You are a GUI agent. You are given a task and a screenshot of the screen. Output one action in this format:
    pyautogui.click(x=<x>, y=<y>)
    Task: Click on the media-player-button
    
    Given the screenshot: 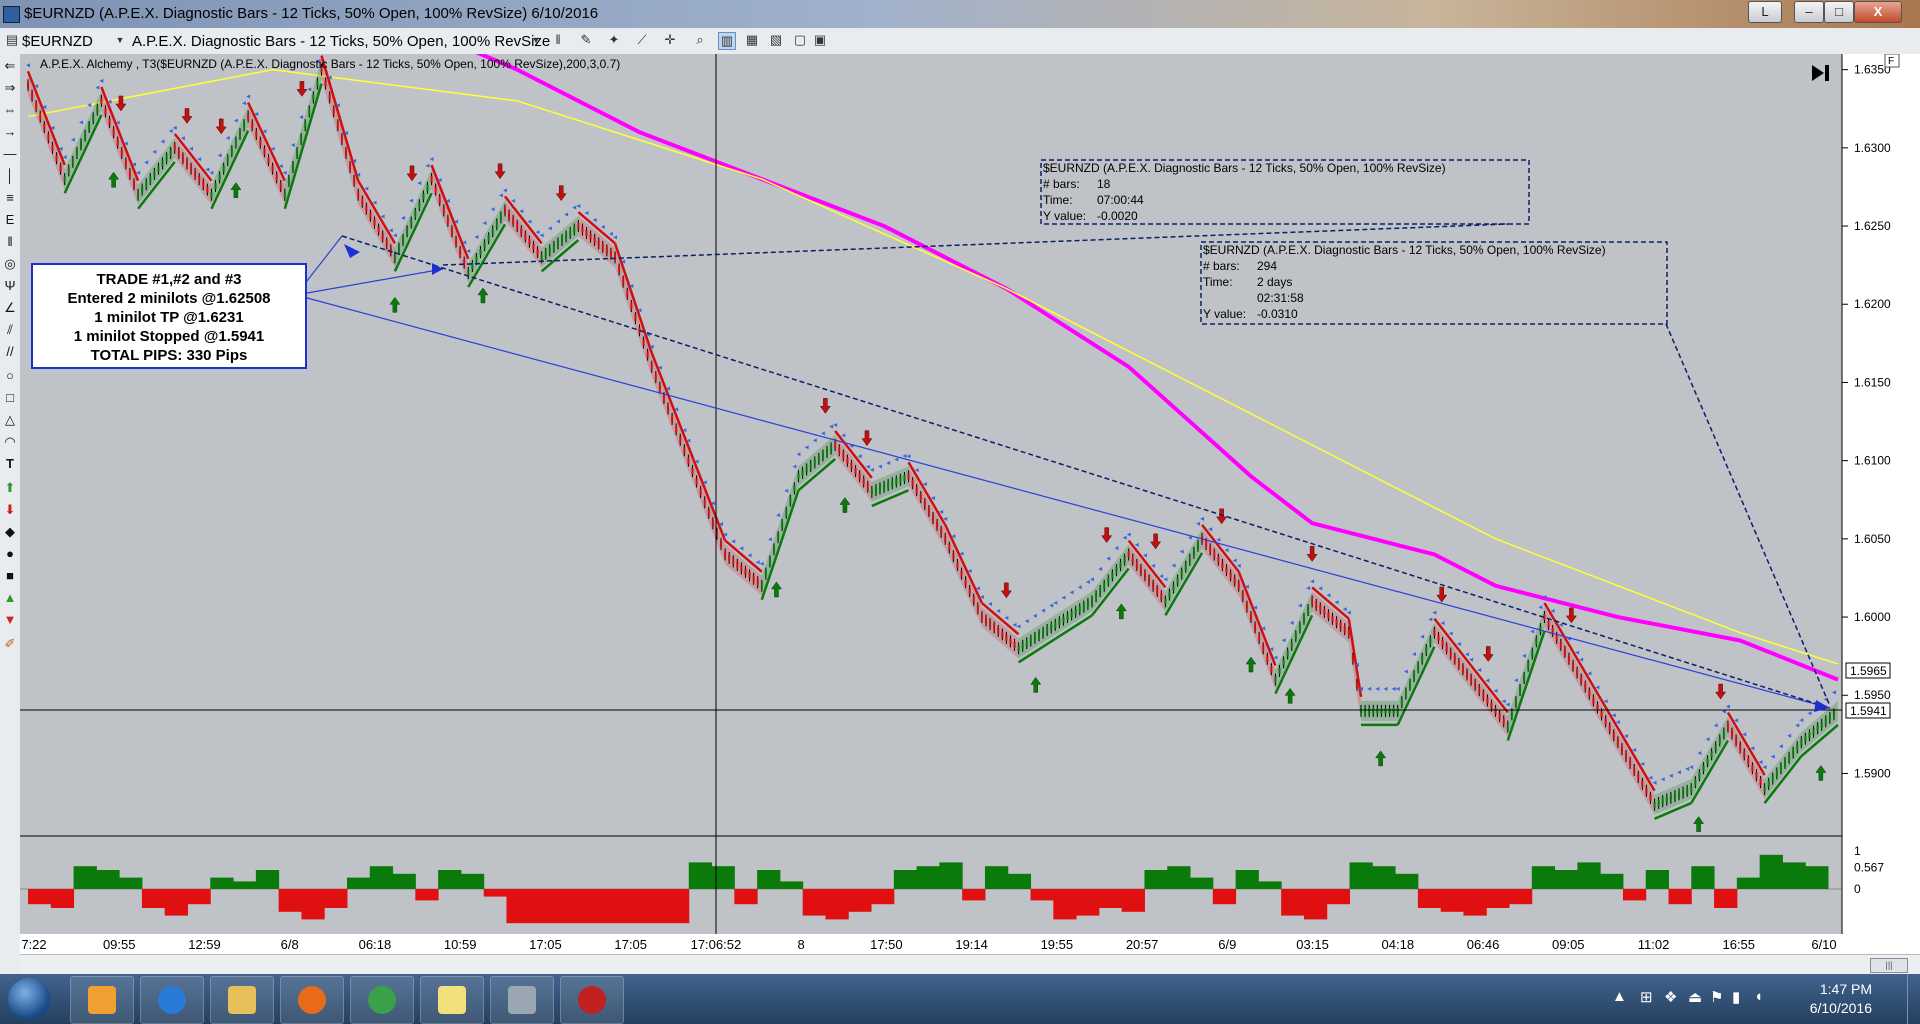 What is the action you would take?
    pyautogui.click(x=102, y=1000)
    